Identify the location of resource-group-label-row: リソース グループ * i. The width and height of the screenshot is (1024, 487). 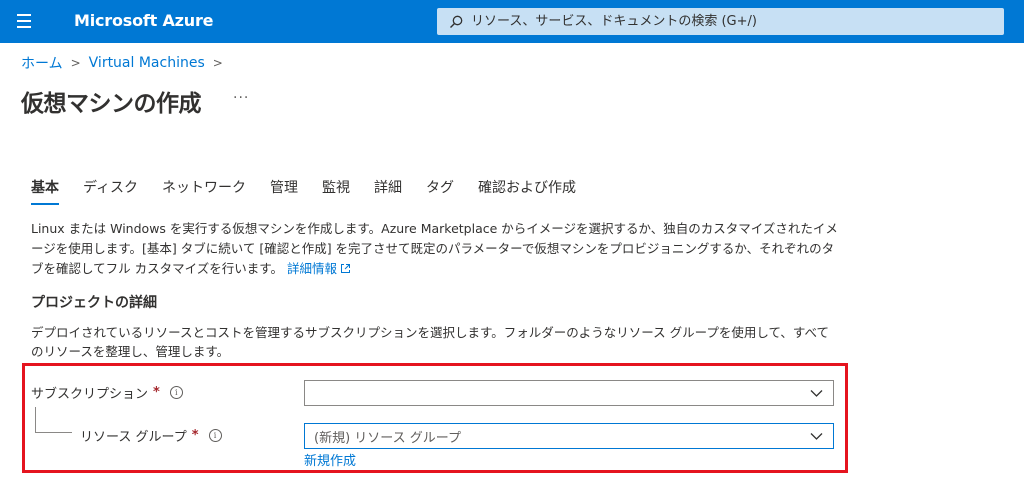
(151, 435).